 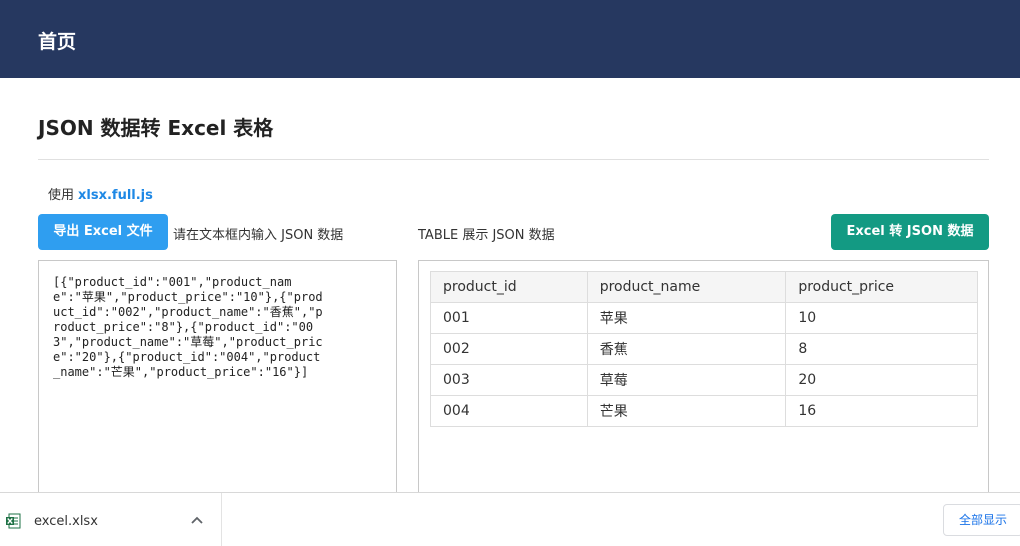 I want to click on show-all-downloads-button: 全部显示, so click(x=981, y=520).